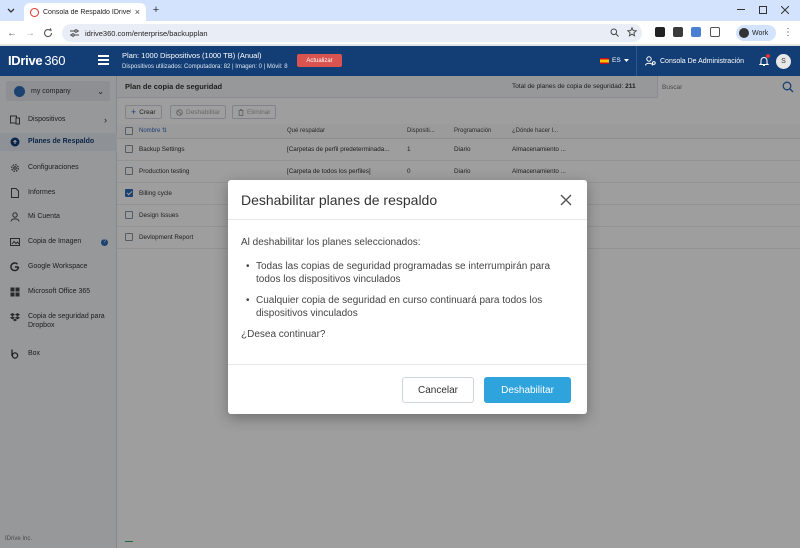  Describe the element at coordinates (319, 60) in the screenshot. I see `upgrade-button: Actualizar` at that location.